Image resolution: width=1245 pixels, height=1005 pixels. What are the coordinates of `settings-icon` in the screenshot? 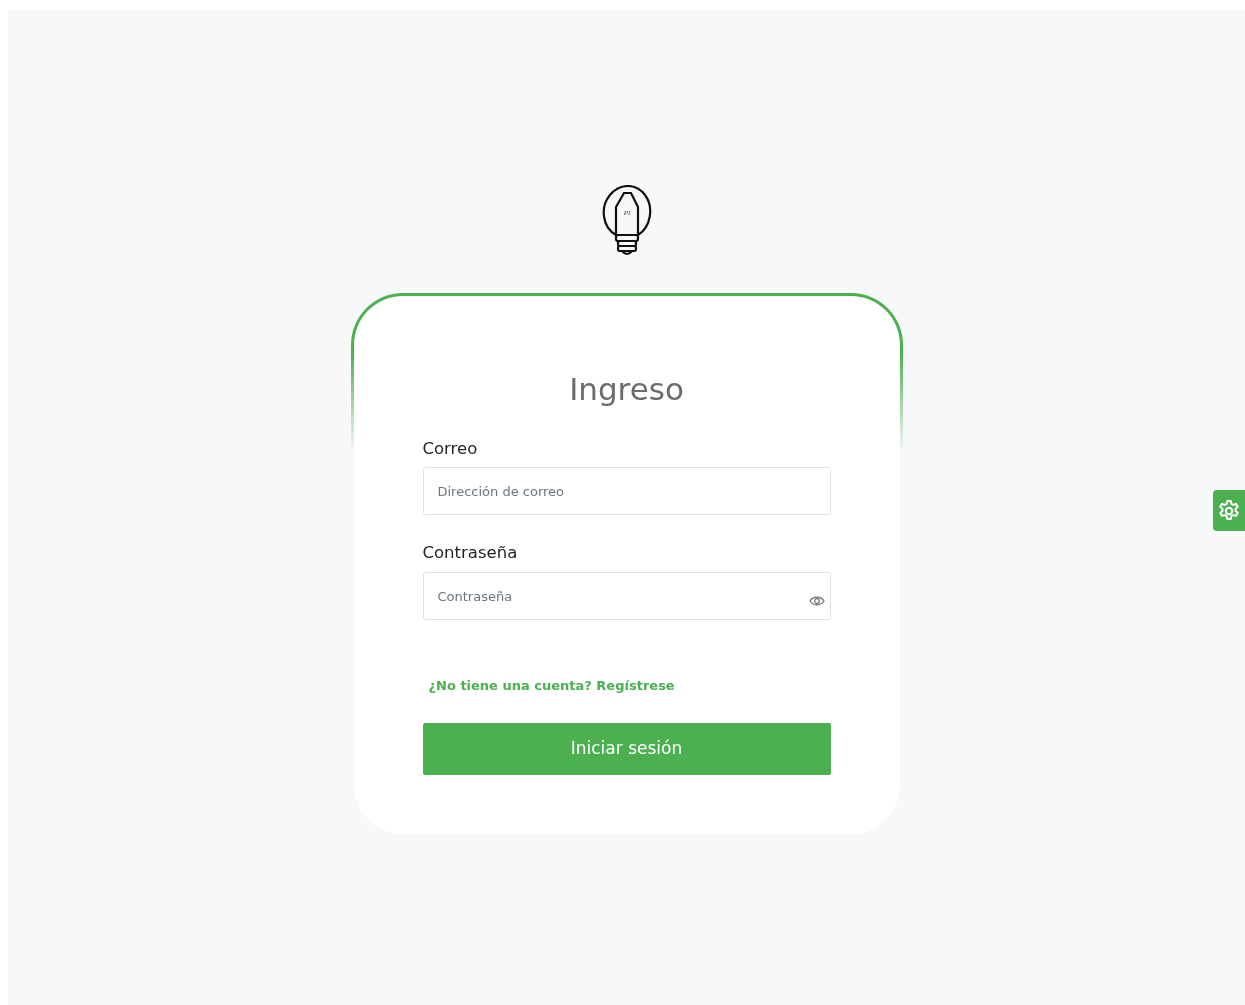 It's located at (1229, 510).